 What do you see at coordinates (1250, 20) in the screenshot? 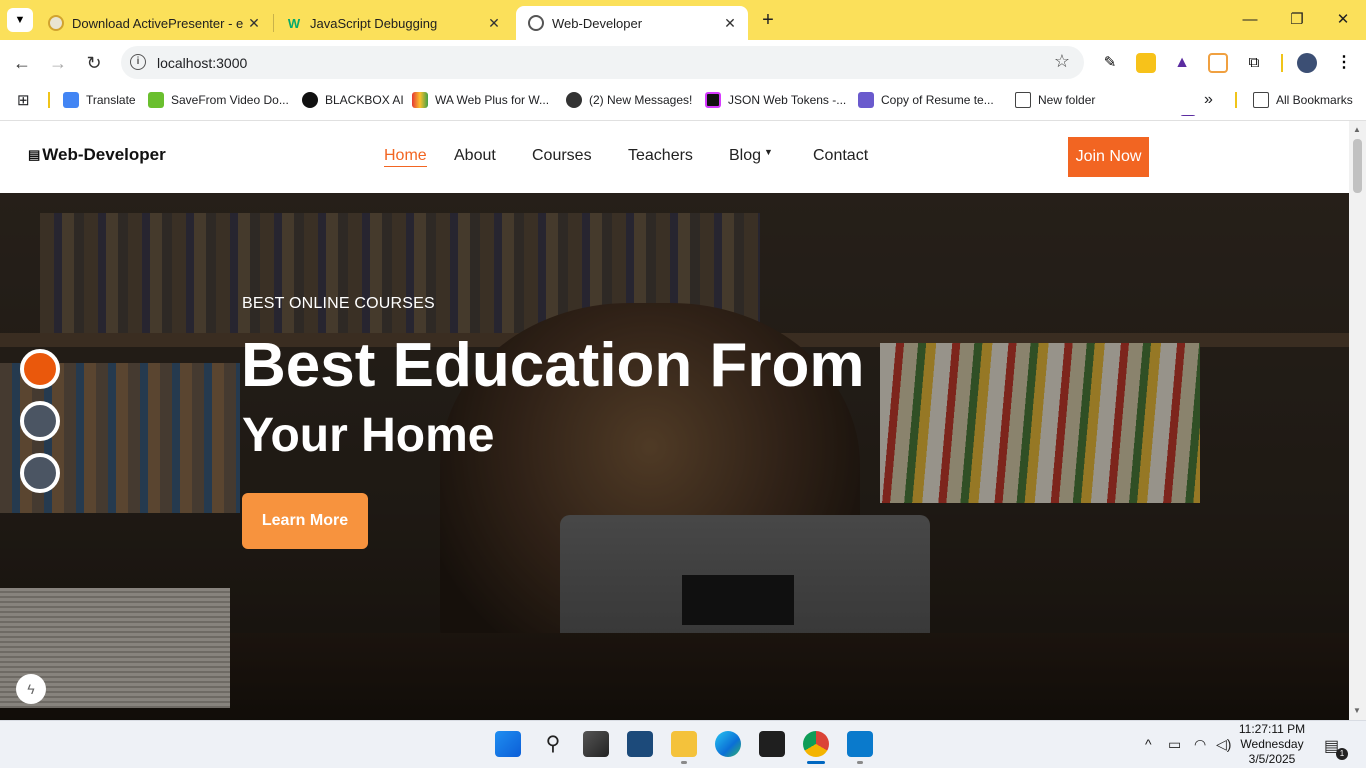
I see `minimize-button: —` at bounding box center [1250, 20].